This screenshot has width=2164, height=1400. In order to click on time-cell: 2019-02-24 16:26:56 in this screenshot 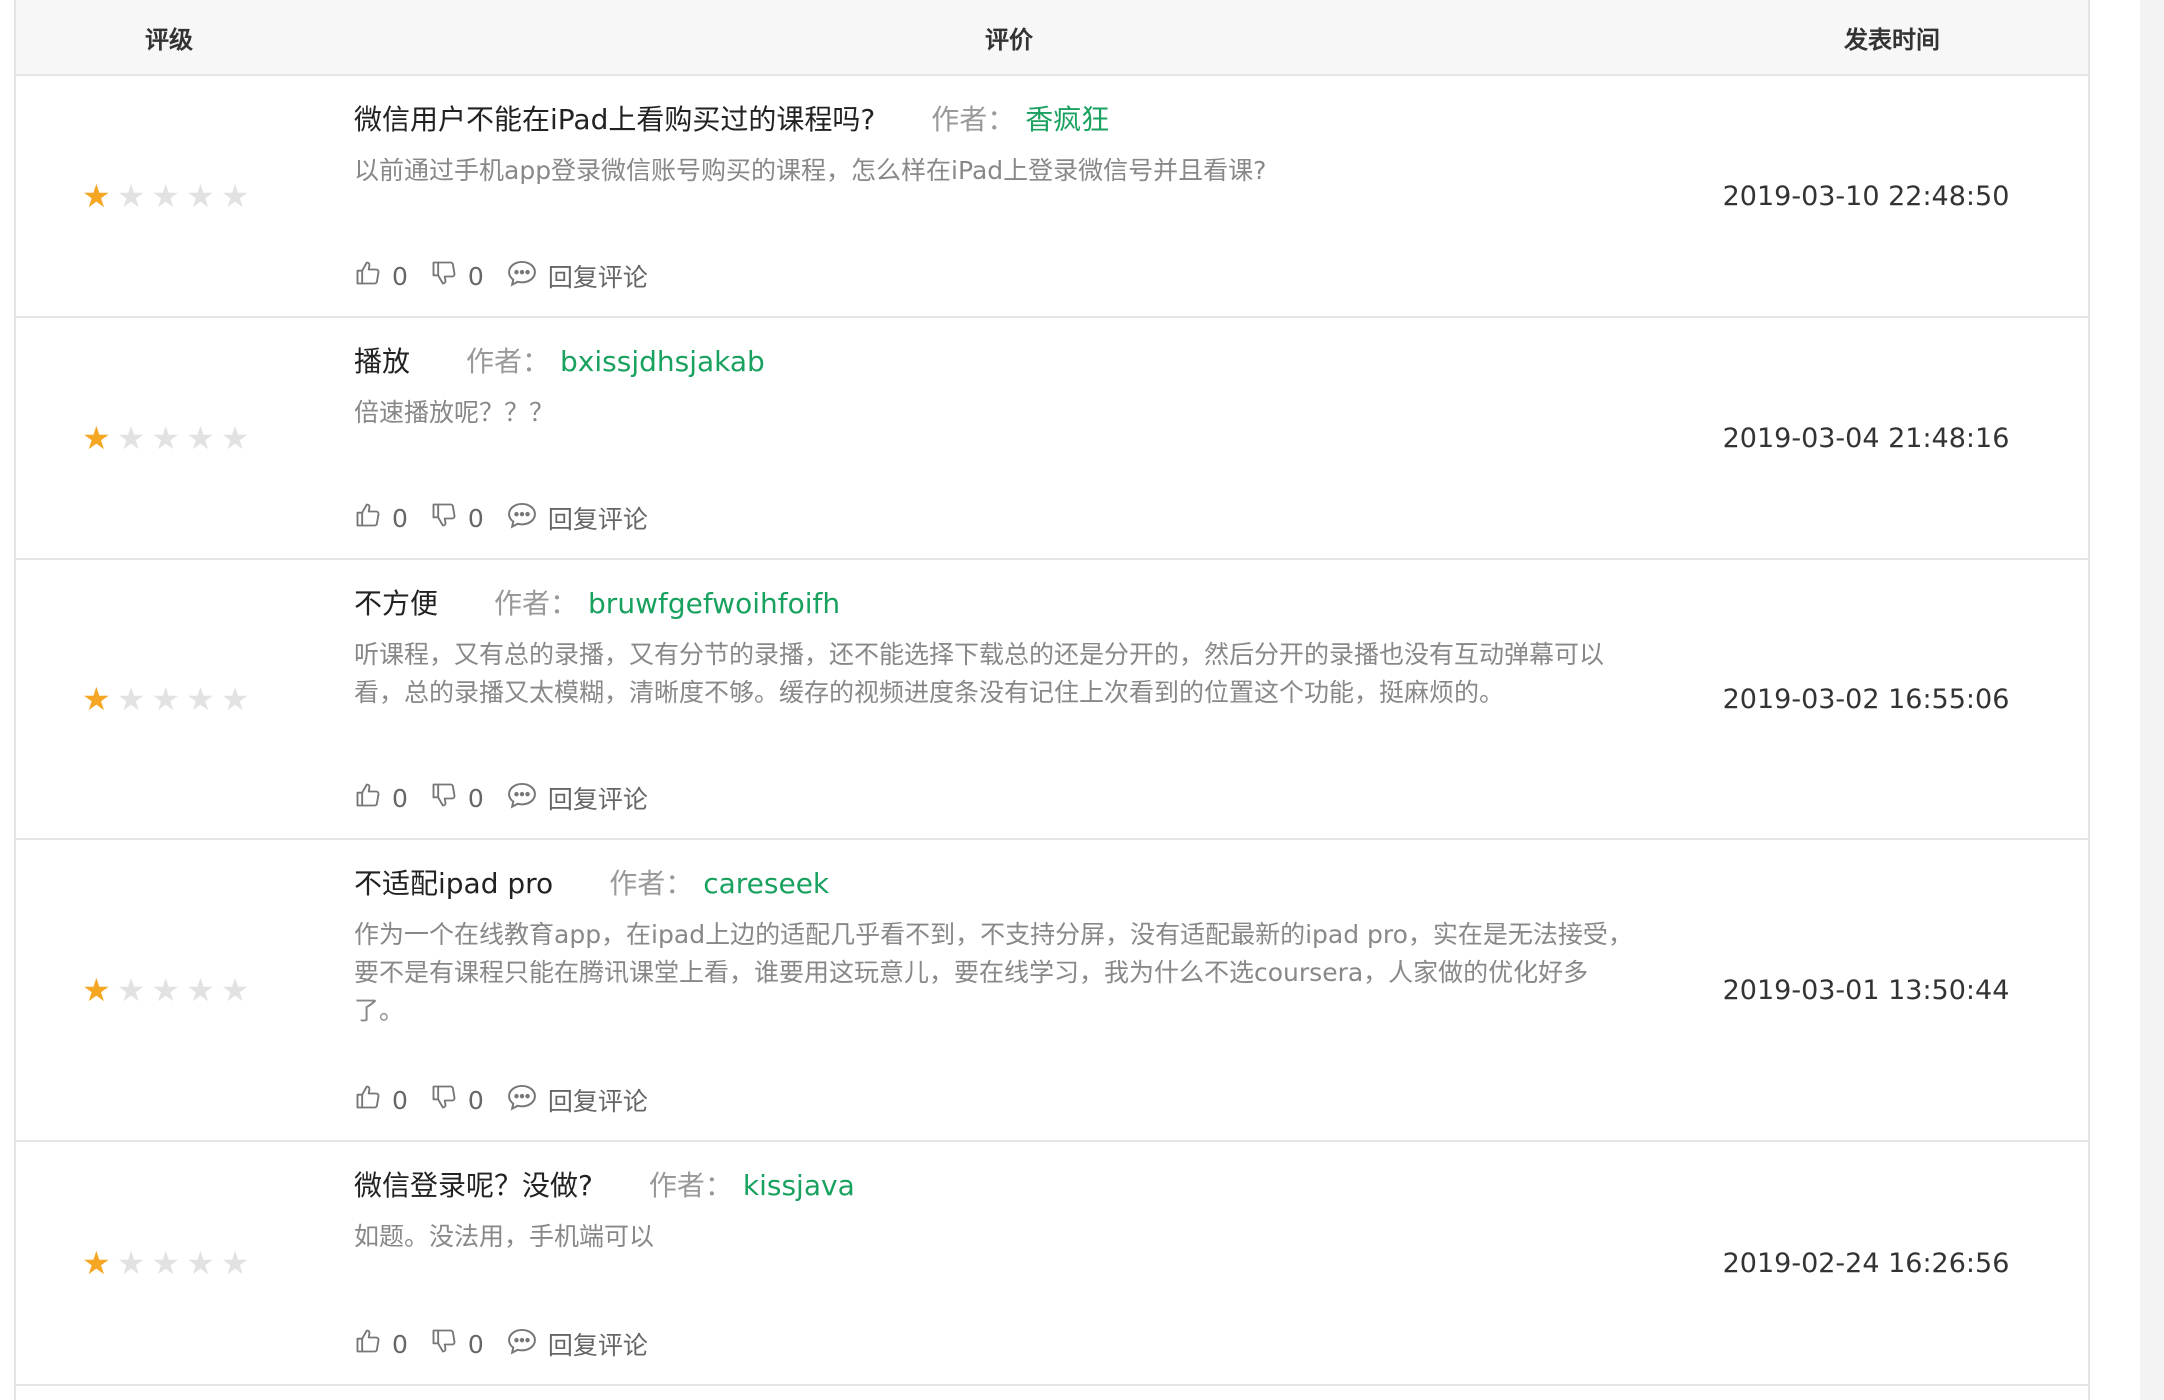, I will do `click(1881, 1263)`.